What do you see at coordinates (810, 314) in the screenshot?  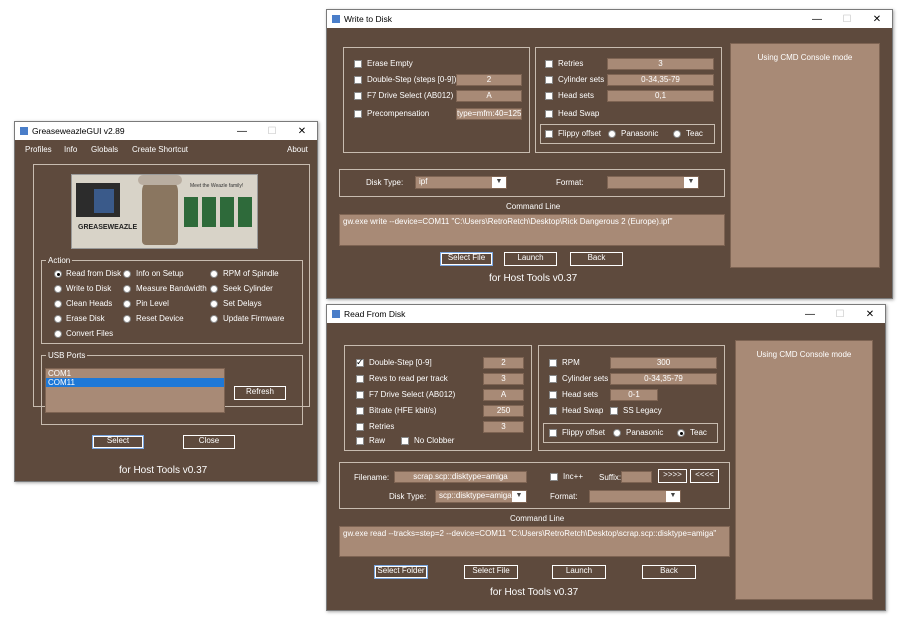 I see `read-minimize-button: —` at bounding box center [810, 314].